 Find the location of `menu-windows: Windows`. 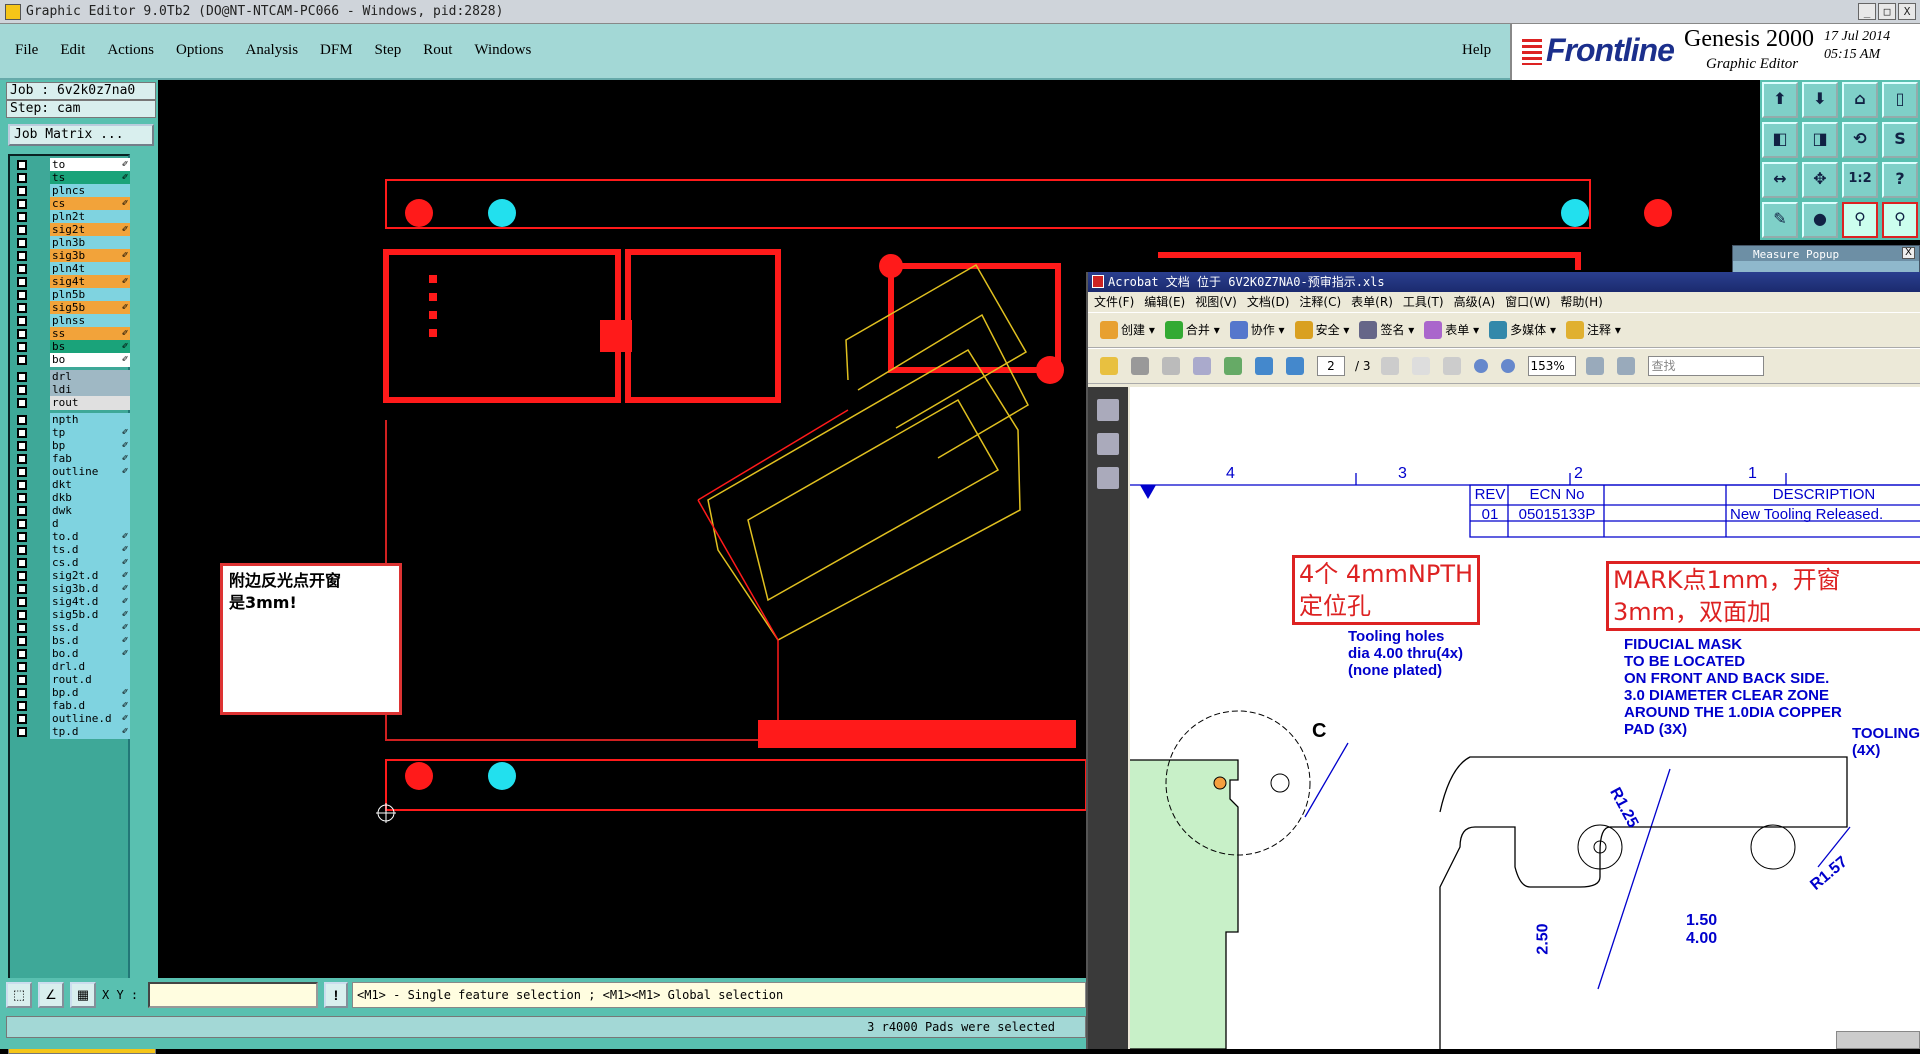

menu-windows: Windows is located at coordinates (502, 50).